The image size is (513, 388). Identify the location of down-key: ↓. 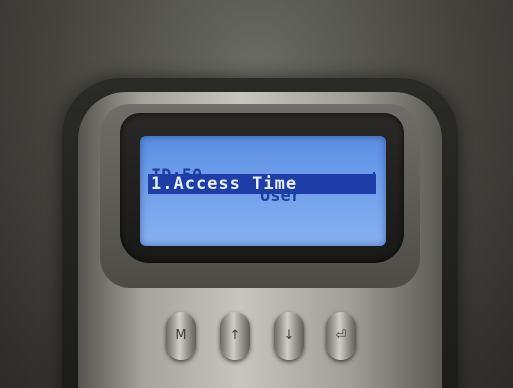
(289, 336).